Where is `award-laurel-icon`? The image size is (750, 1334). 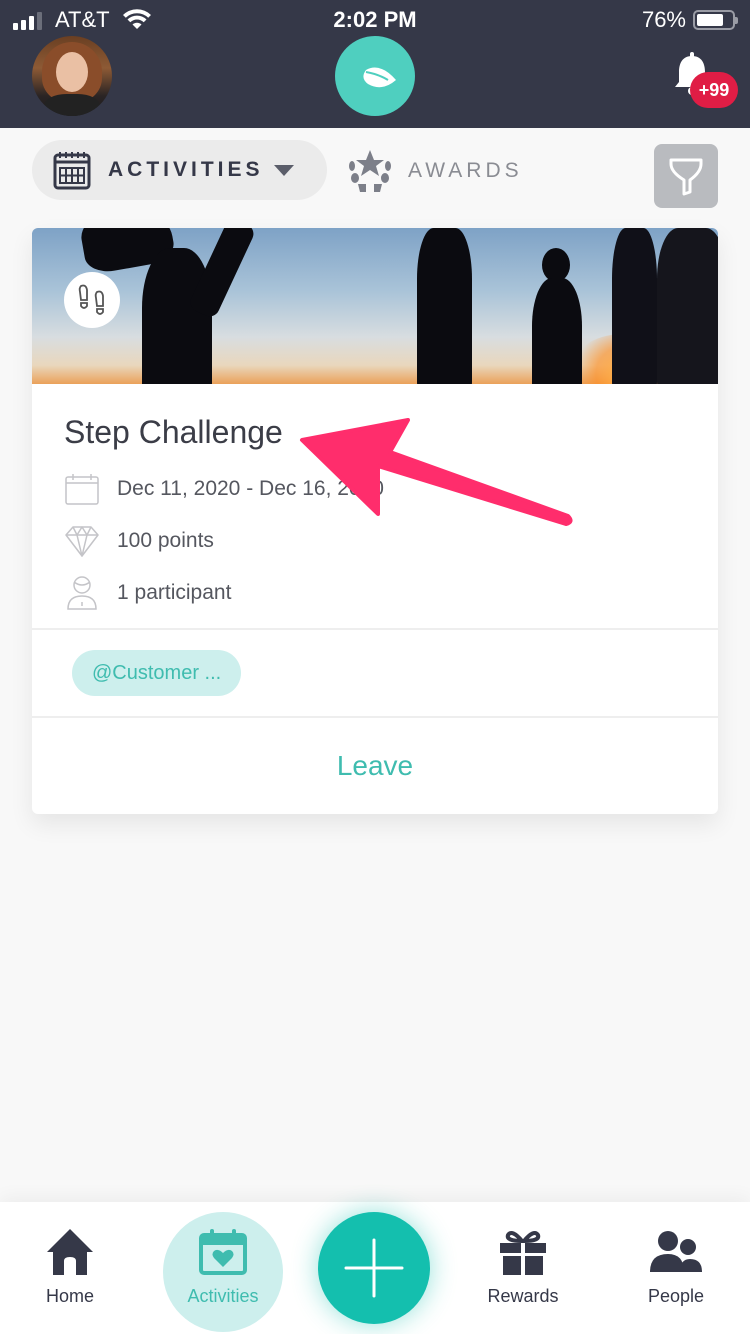 award-laurel-icon is located at coordinates (370, 171).